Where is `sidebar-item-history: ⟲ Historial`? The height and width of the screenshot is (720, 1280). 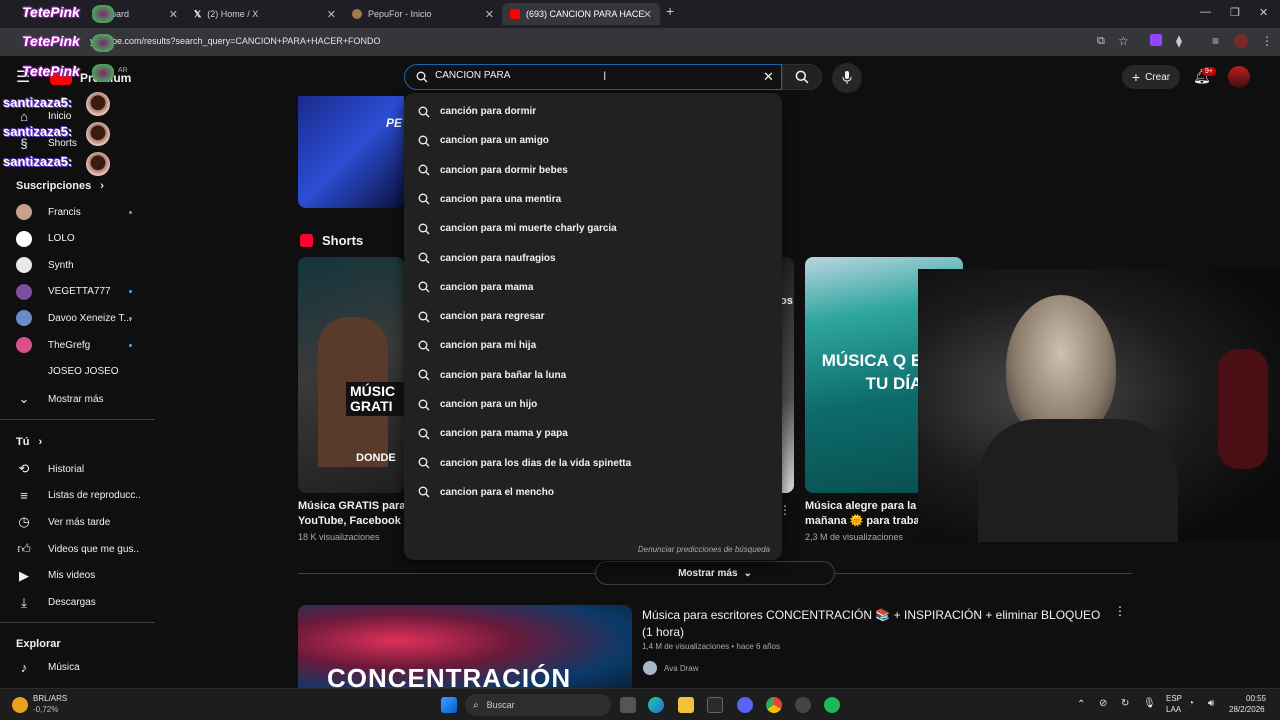 sidebar-item-history: ⟲ Historial is located at coordinates (77, 469).